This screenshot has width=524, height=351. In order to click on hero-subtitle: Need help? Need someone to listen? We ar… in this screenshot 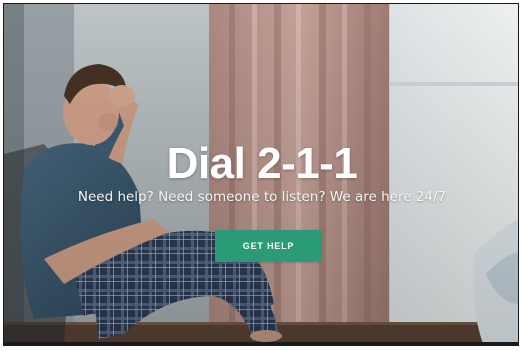, I will do `click(262, 197)`.